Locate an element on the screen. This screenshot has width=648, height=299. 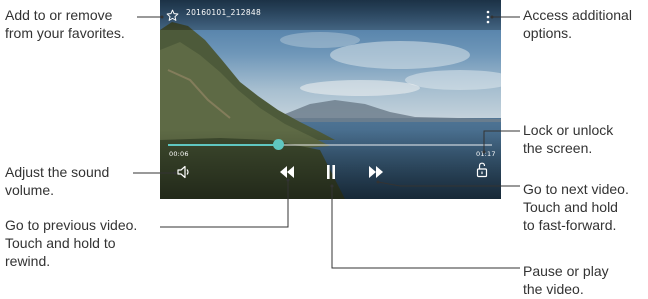
seekbar is located at coordinates (330, 144).